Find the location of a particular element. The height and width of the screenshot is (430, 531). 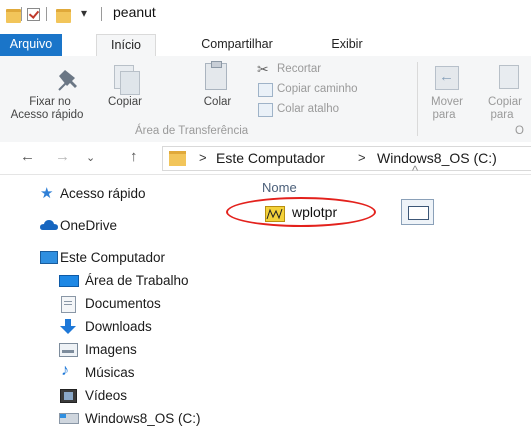

address-box: > Este Computador > Windows8_OS (C:) is located at coordinates (346, 158).